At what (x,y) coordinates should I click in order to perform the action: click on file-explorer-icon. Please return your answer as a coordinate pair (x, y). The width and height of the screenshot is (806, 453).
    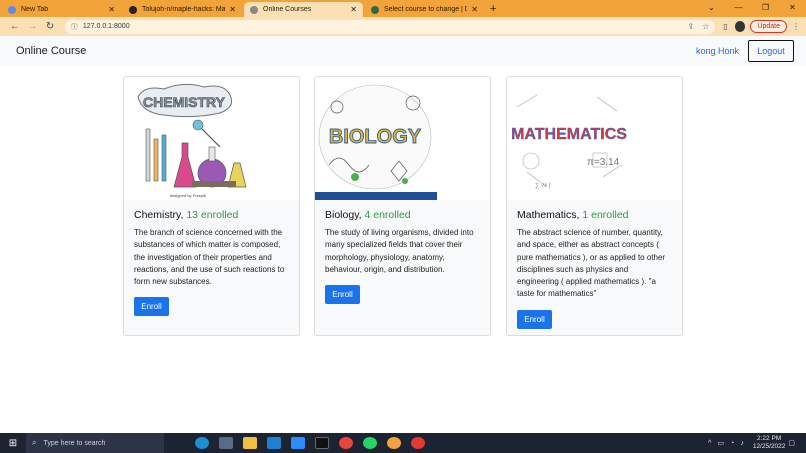
    Looking at the image, I should click on (250, 443).